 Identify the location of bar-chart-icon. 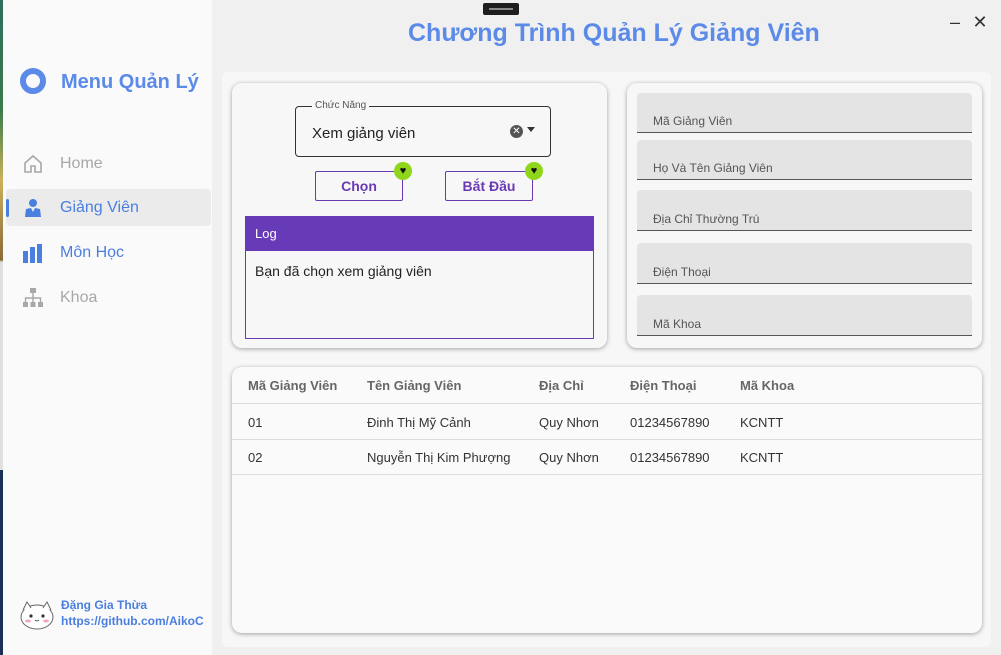
(32, 253).